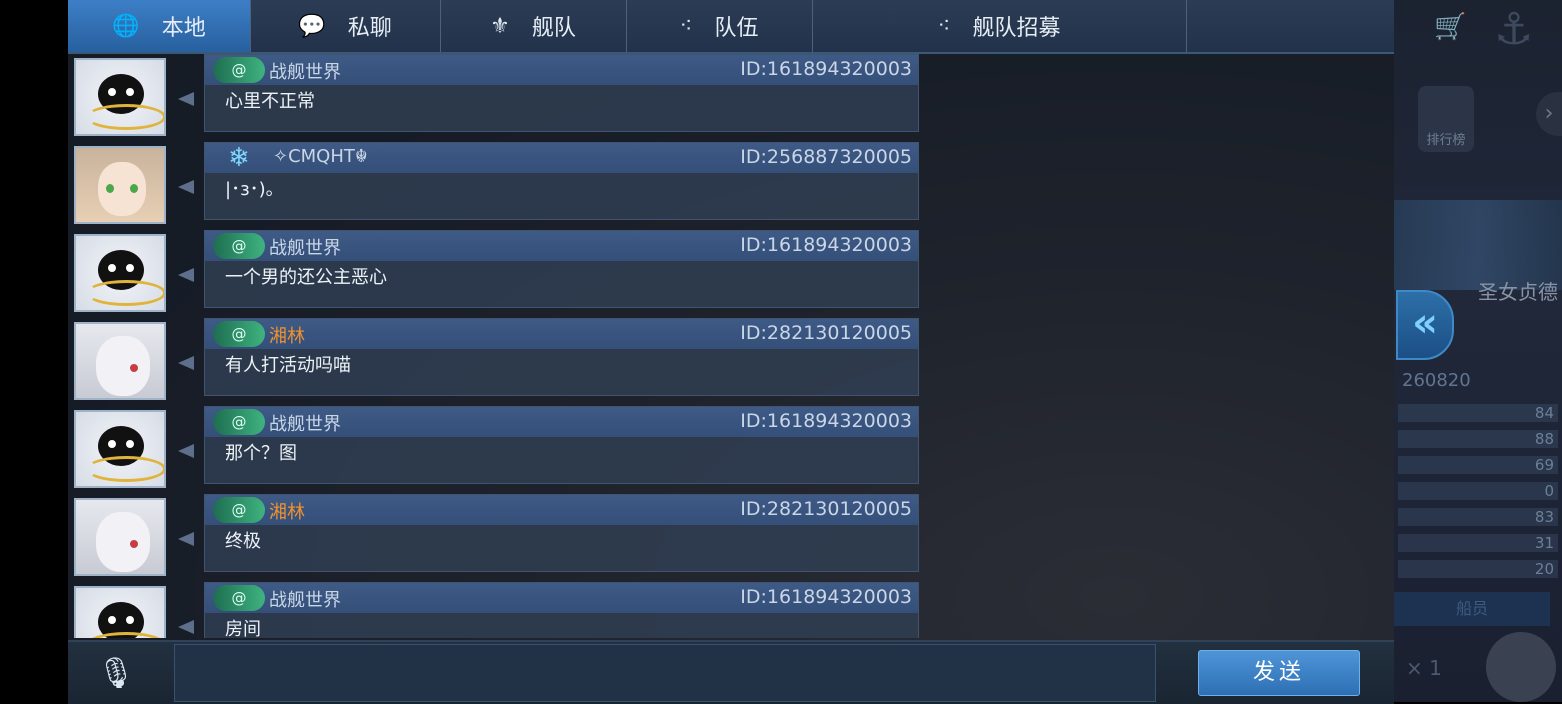 This screenshot has height=704, width=1562. Describe the element at coordinates (1016, 28) in the screenshot. I see `tab-label: 舰队招募` at that location.